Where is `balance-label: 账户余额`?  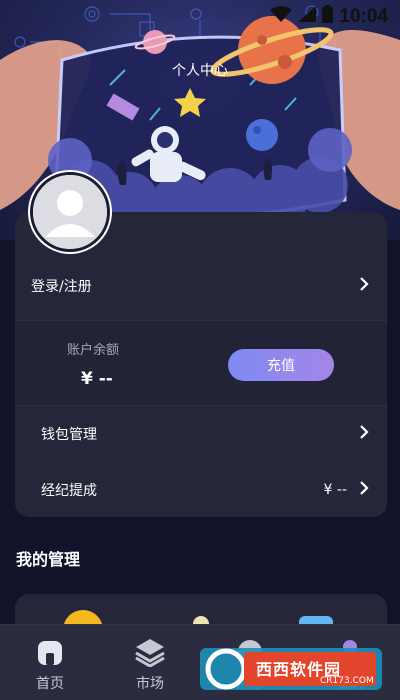 balance-label: 账户余额 is located at coordinates (93, 350).